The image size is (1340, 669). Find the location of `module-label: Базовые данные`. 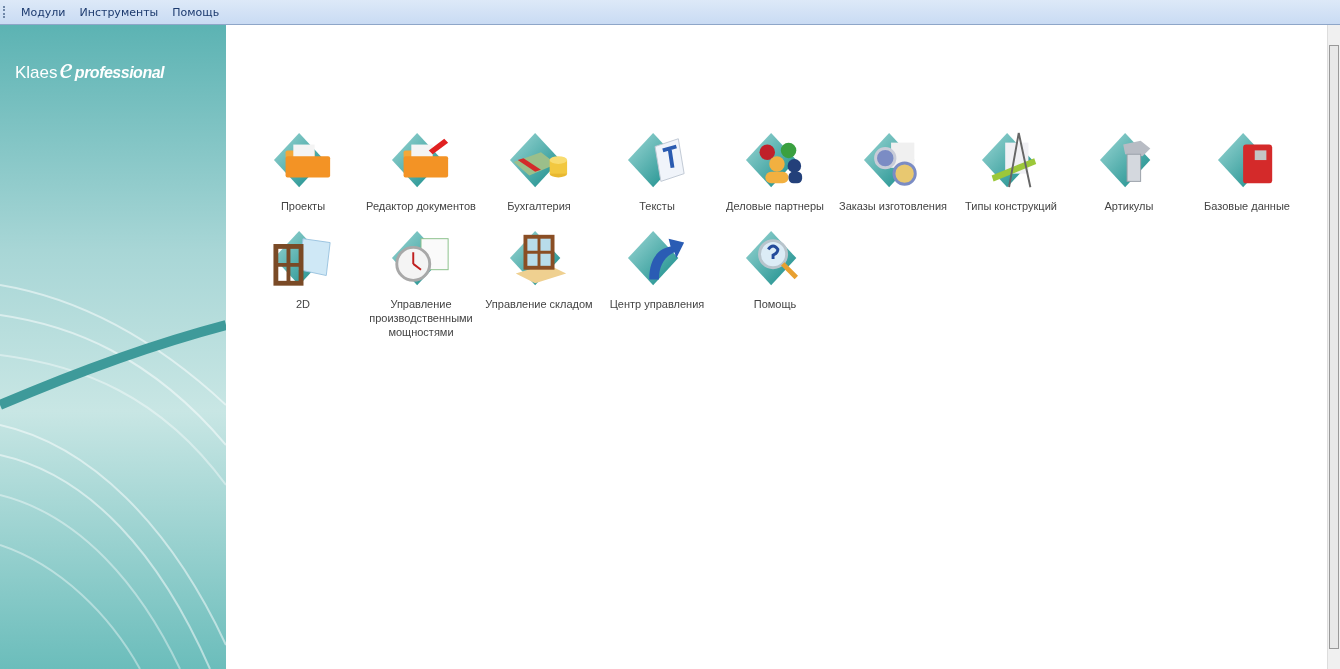

module-label: Базовые данные is located at coordinates (1247, 206).